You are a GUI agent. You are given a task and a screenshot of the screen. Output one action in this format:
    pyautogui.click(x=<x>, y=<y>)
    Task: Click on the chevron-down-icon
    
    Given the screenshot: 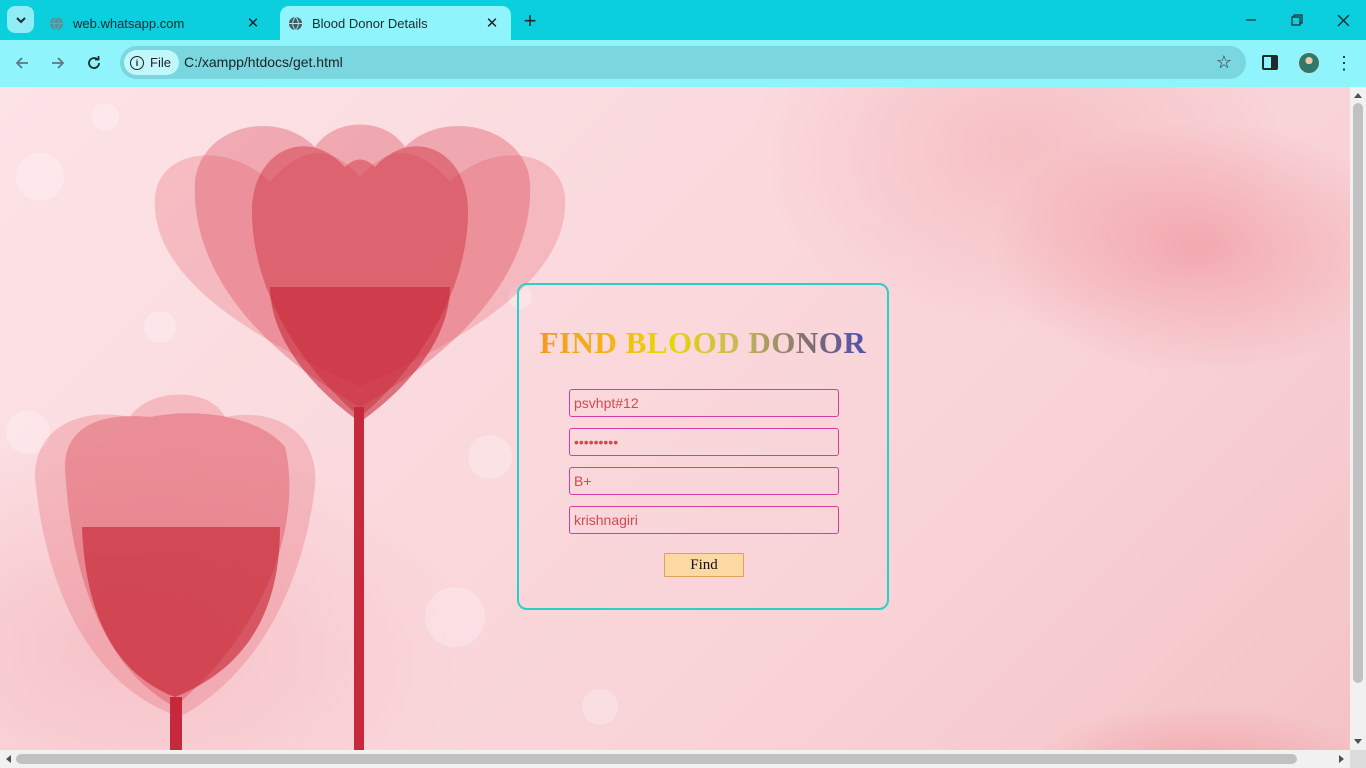 What is the action you would take?
    pyautogui.click(x=20, y=19)
    